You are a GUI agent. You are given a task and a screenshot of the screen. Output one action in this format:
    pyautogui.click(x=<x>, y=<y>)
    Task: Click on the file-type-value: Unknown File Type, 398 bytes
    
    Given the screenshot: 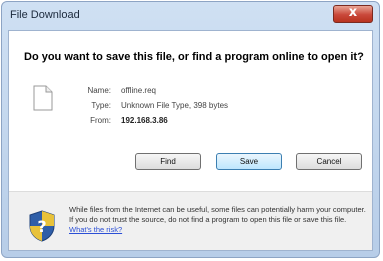 What is the action you would take?
    pyautogui.click(x=175, y=105)
    